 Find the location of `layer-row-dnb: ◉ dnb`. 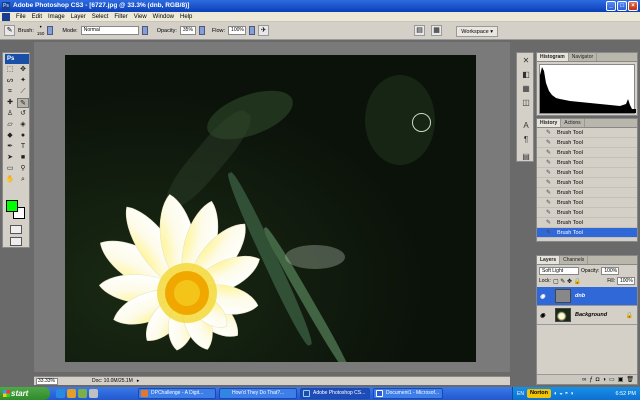

layer-row-dnb: ◉ dnb is located at coordinates (587, 296).